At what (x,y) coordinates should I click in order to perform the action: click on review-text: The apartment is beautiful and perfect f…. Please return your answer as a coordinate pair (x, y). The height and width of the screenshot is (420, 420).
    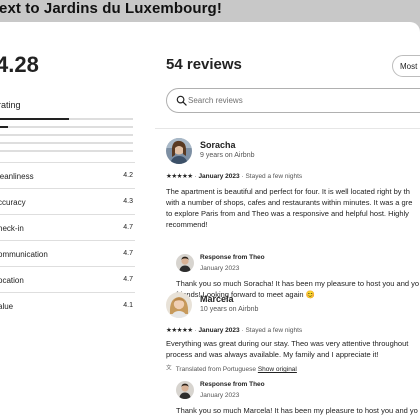
    Looking at the image, I should click on (293, 208).